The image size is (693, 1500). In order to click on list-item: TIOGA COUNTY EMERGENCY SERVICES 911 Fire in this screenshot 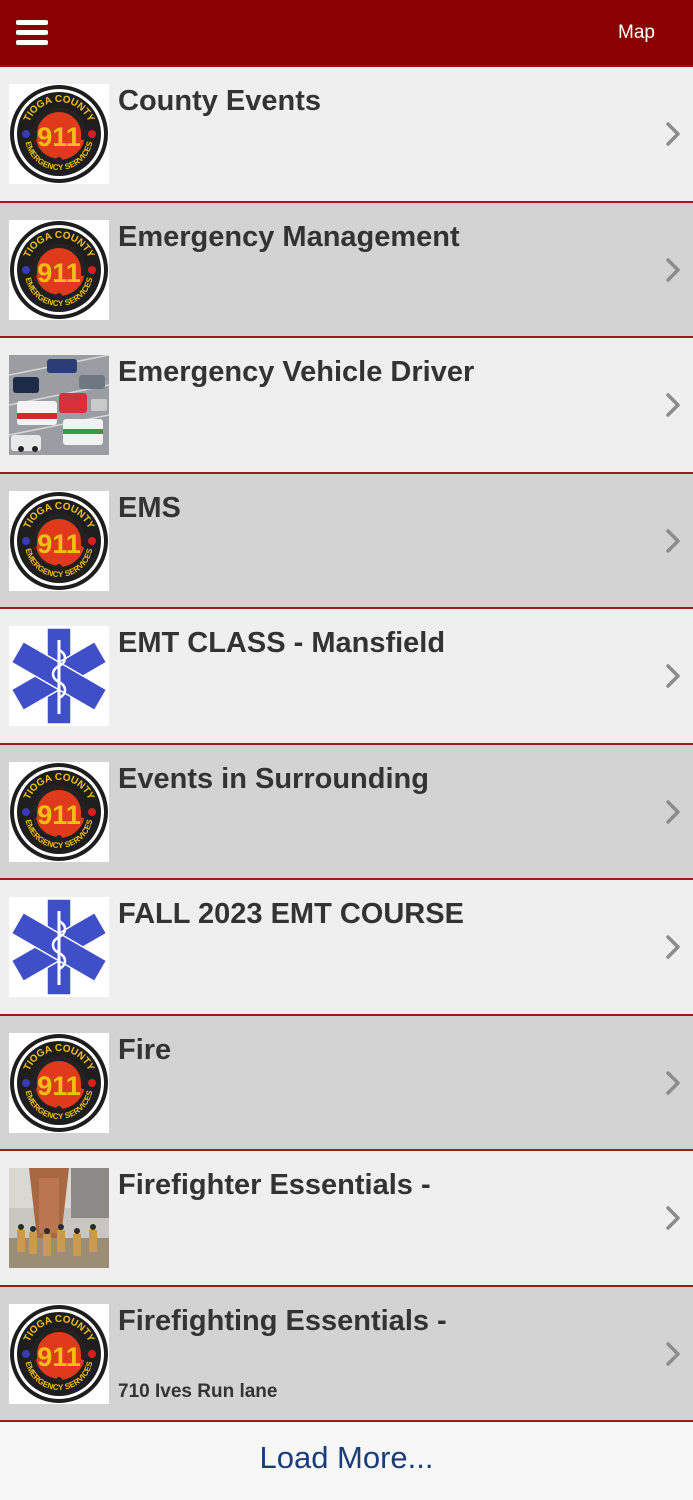, I will do `click(346, 1083)`.